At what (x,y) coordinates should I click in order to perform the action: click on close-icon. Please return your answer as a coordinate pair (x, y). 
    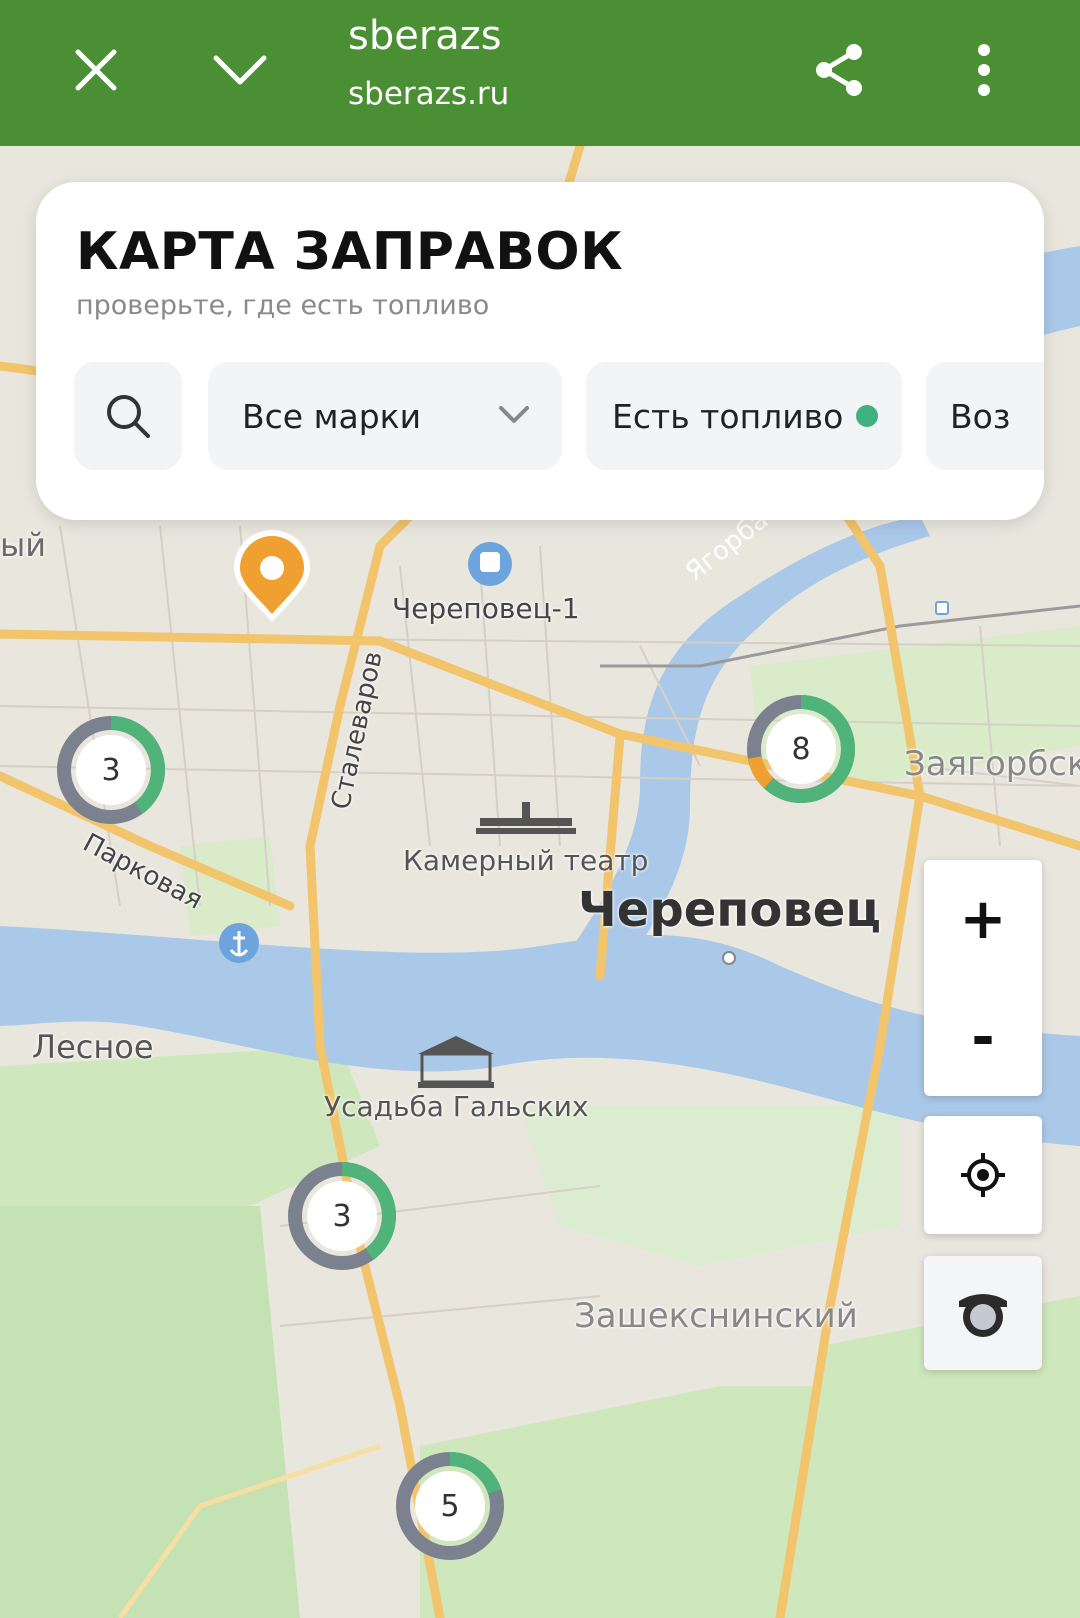
    Looking at the image, I should click on (96, 70).